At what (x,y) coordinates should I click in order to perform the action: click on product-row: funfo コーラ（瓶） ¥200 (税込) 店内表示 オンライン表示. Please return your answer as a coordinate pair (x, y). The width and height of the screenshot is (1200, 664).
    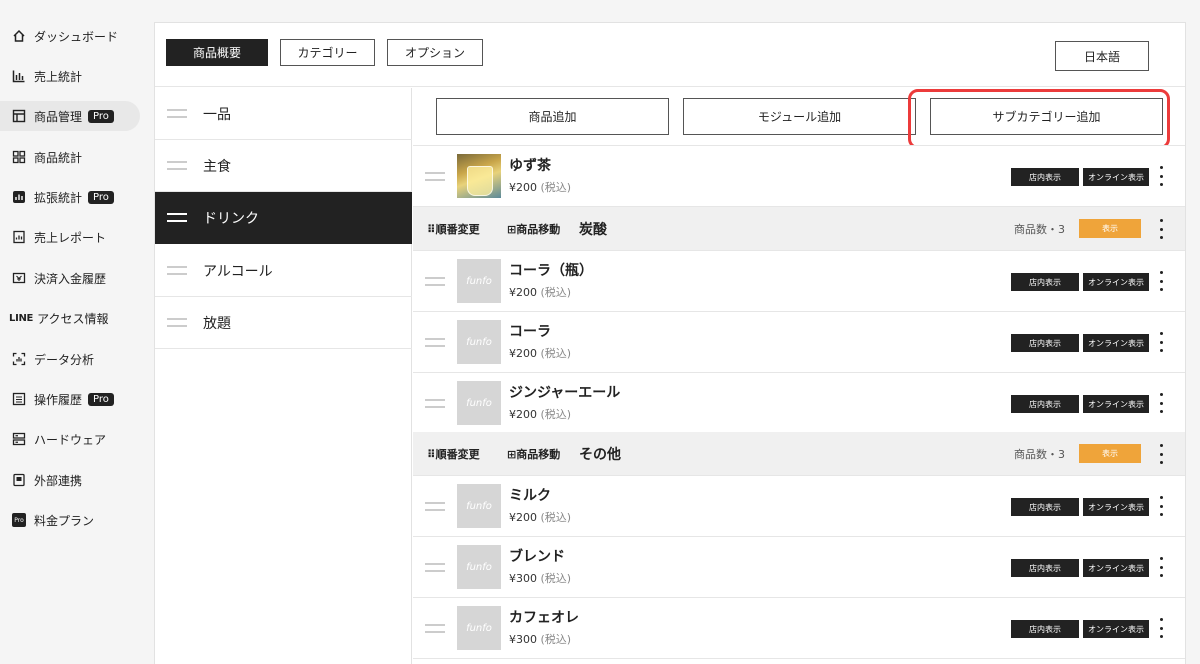
    Looking at the image, I should click on (799, 281).